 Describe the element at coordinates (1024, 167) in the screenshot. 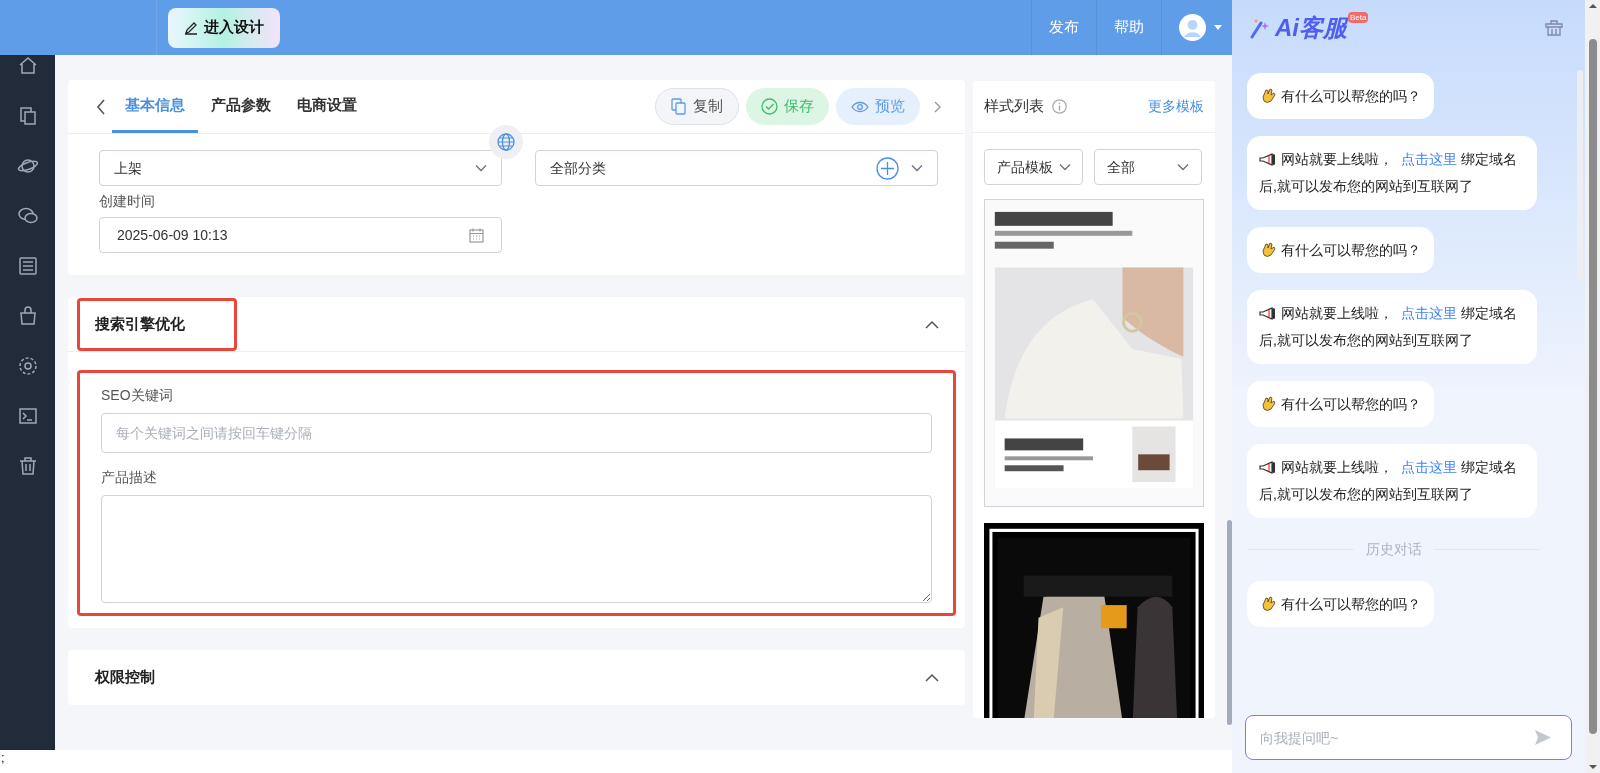

I see `select-value: 产品模板` at that location.